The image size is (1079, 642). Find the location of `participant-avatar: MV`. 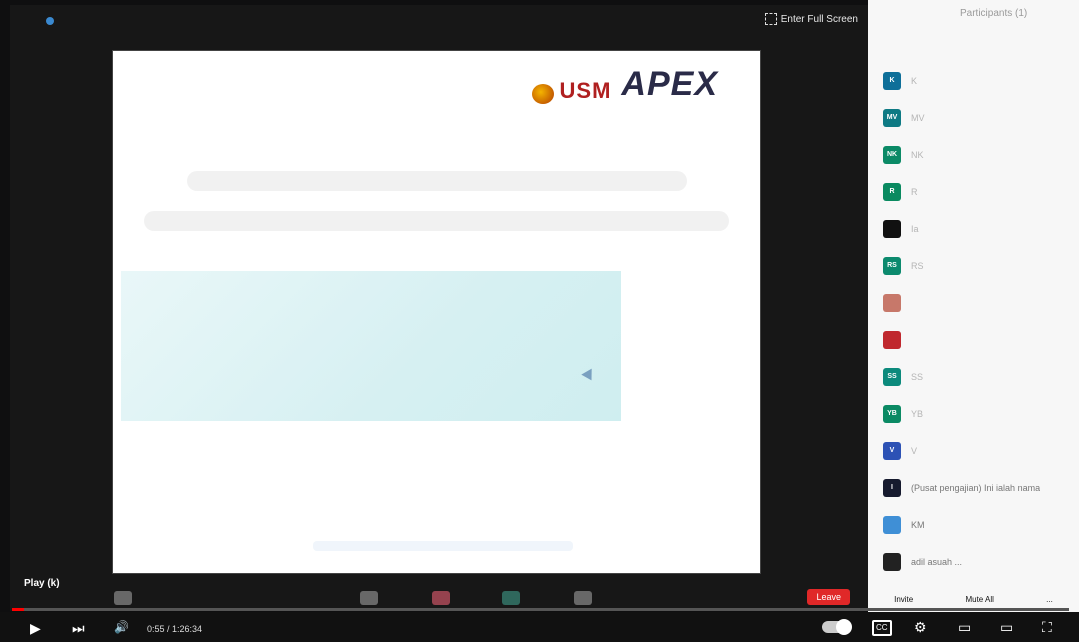

participant-avatar: MV is located at coordinates (892, 117).